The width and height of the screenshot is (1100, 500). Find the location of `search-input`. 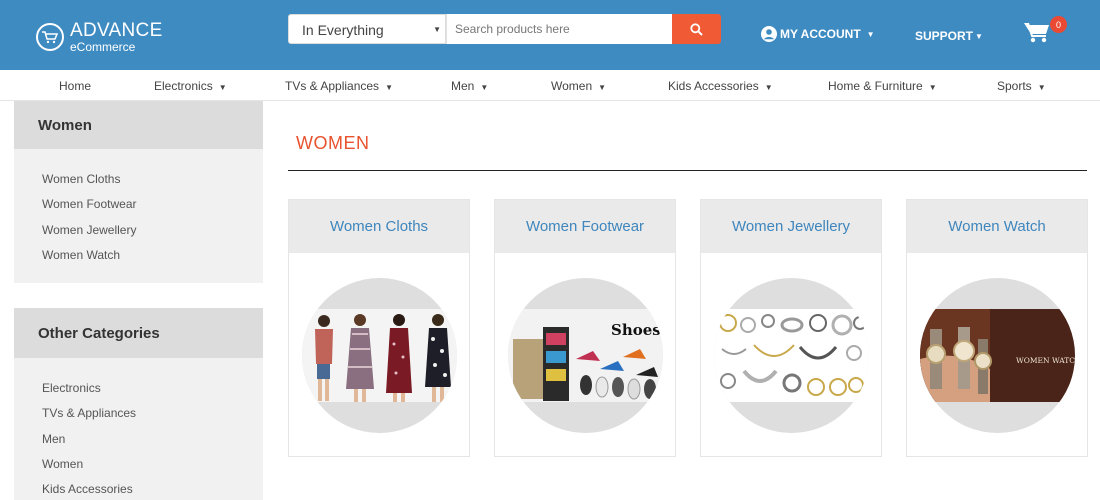

search-input is located at coordinates (559, 29).